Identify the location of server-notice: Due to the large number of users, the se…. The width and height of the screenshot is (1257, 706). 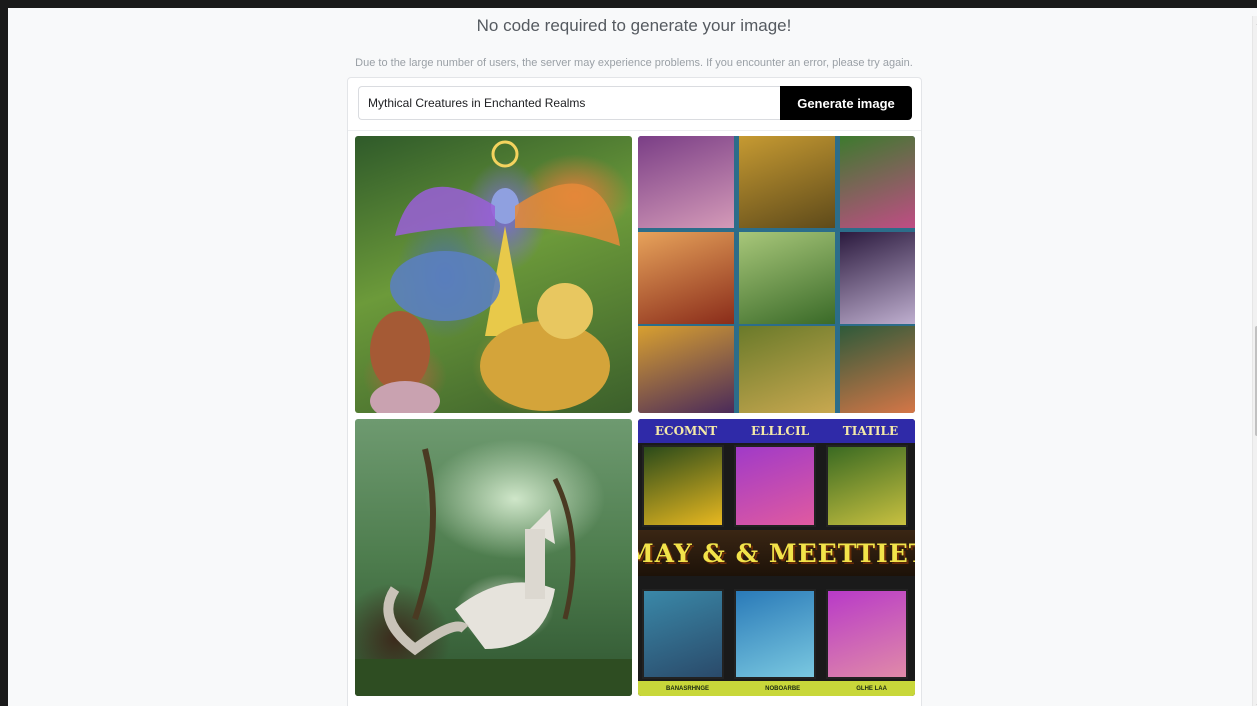
(634, 63).